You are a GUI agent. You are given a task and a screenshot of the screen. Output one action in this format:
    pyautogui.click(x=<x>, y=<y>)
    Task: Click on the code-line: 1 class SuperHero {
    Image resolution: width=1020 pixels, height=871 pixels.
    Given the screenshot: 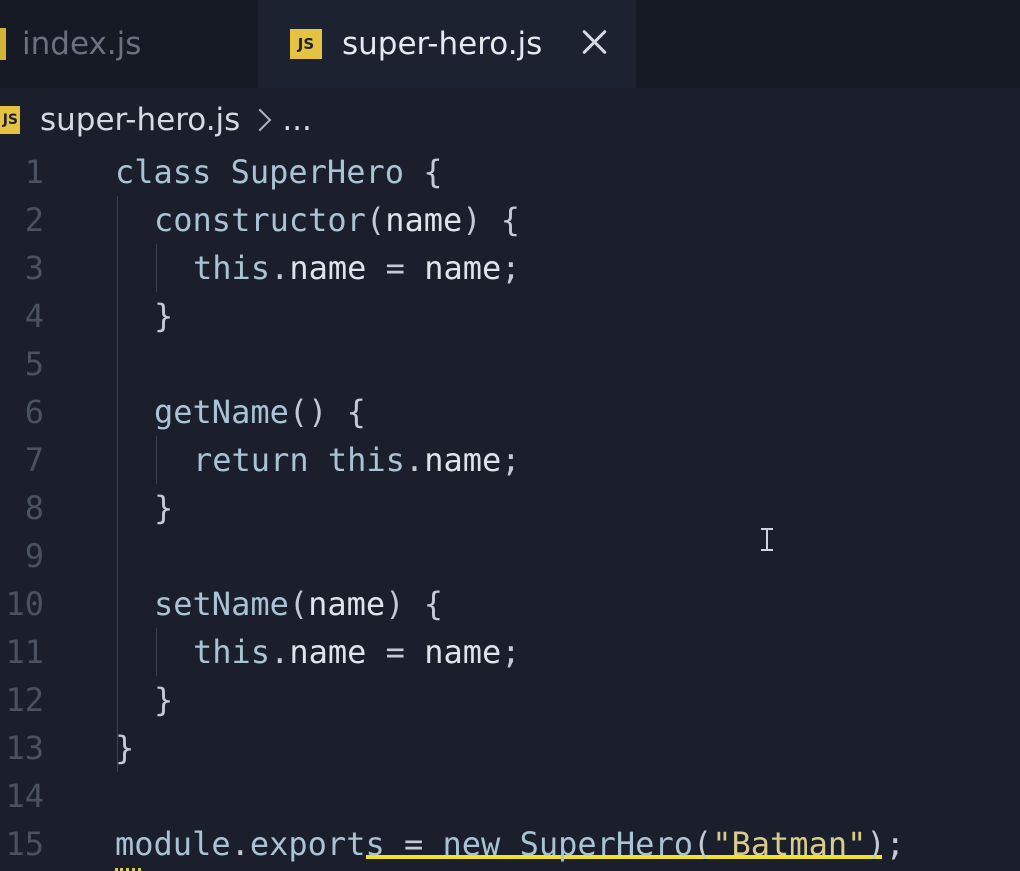 What is the action you would take?
    pyautogui.click(x=510, y=172)
    